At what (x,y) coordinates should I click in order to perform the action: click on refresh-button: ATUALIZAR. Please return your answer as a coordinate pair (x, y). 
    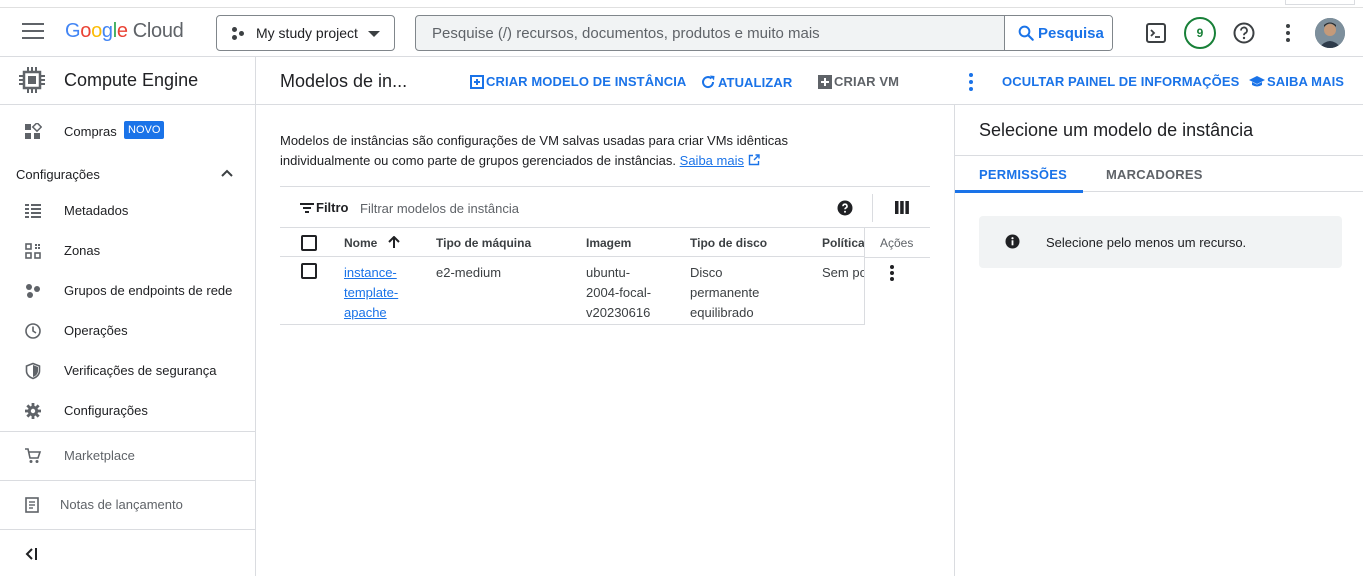
    Looking at the image, I should click on (746, 82).